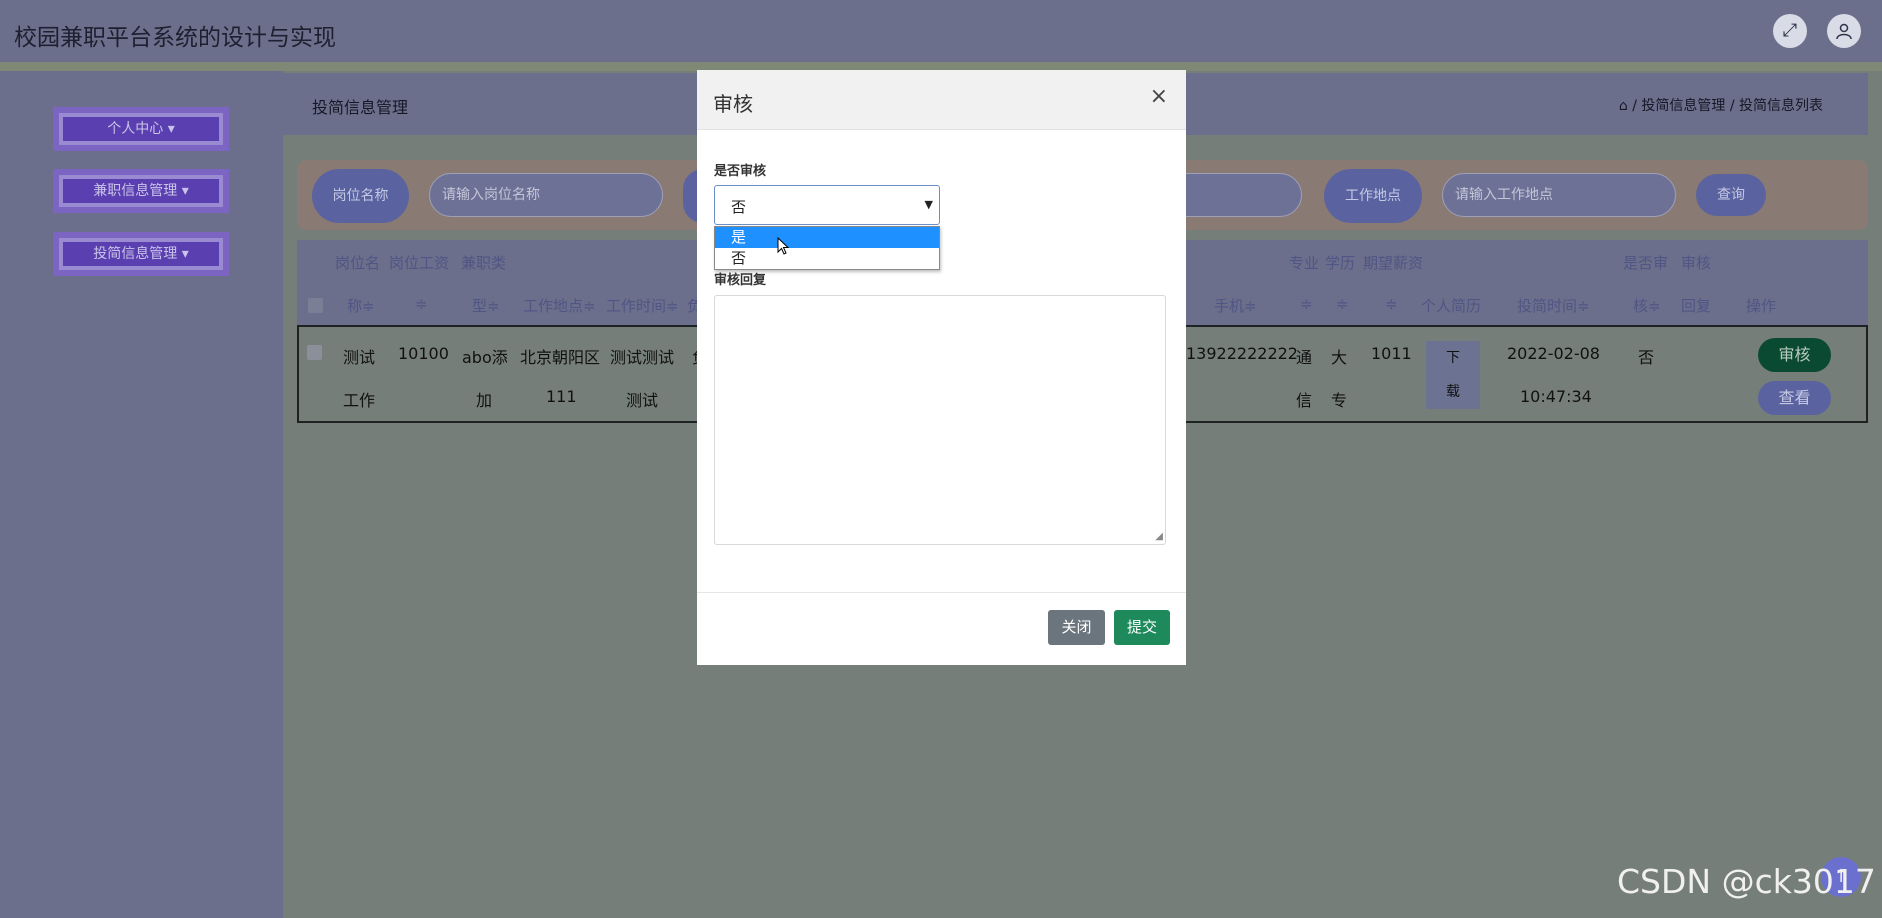 The height and width of the screenshot is (918, 1882). Describe the element at coordinates (941, 31) in the screenshot. I see `top-bar: 校园兼职平台系统的设计与实现 ⤢` at that location.